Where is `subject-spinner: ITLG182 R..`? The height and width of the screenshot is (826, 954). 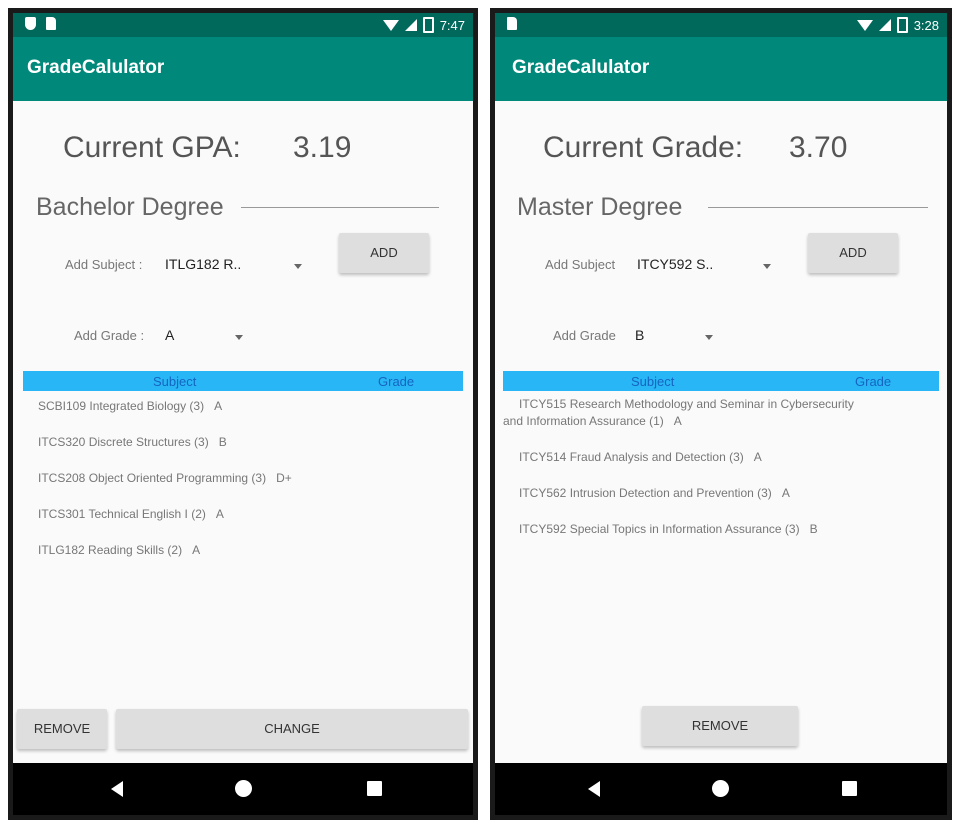
subject-spinner: ITLG182 R.. is located at coordinates (235, 265).